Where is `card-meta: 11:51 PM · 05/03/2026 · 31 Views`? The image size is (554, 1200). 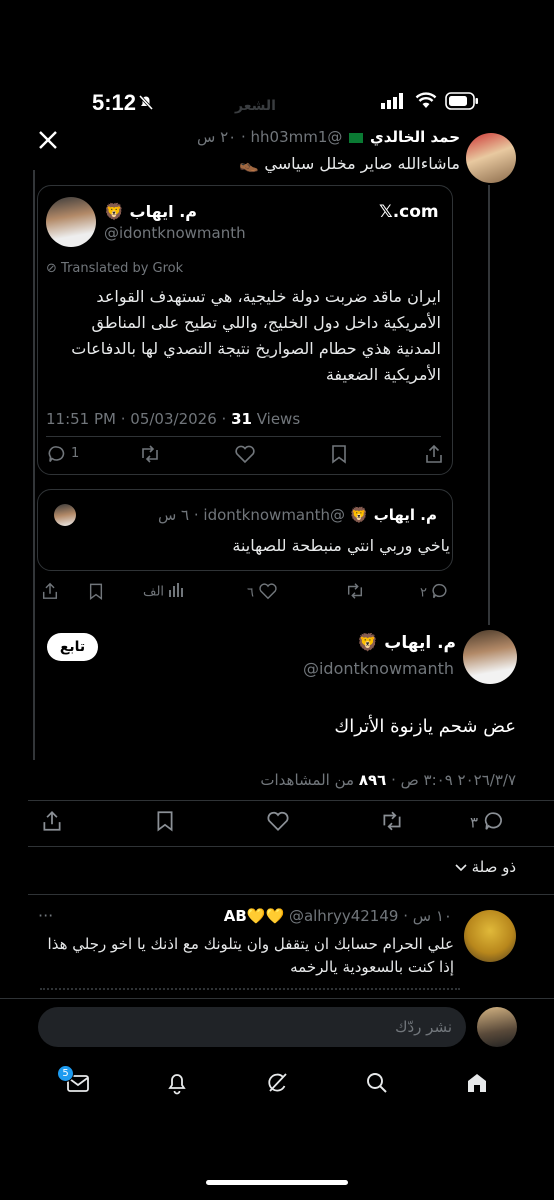
card-meta: 11:51 PM · 05/03/2026 · 31 Views is located at coordinates (173, 419).